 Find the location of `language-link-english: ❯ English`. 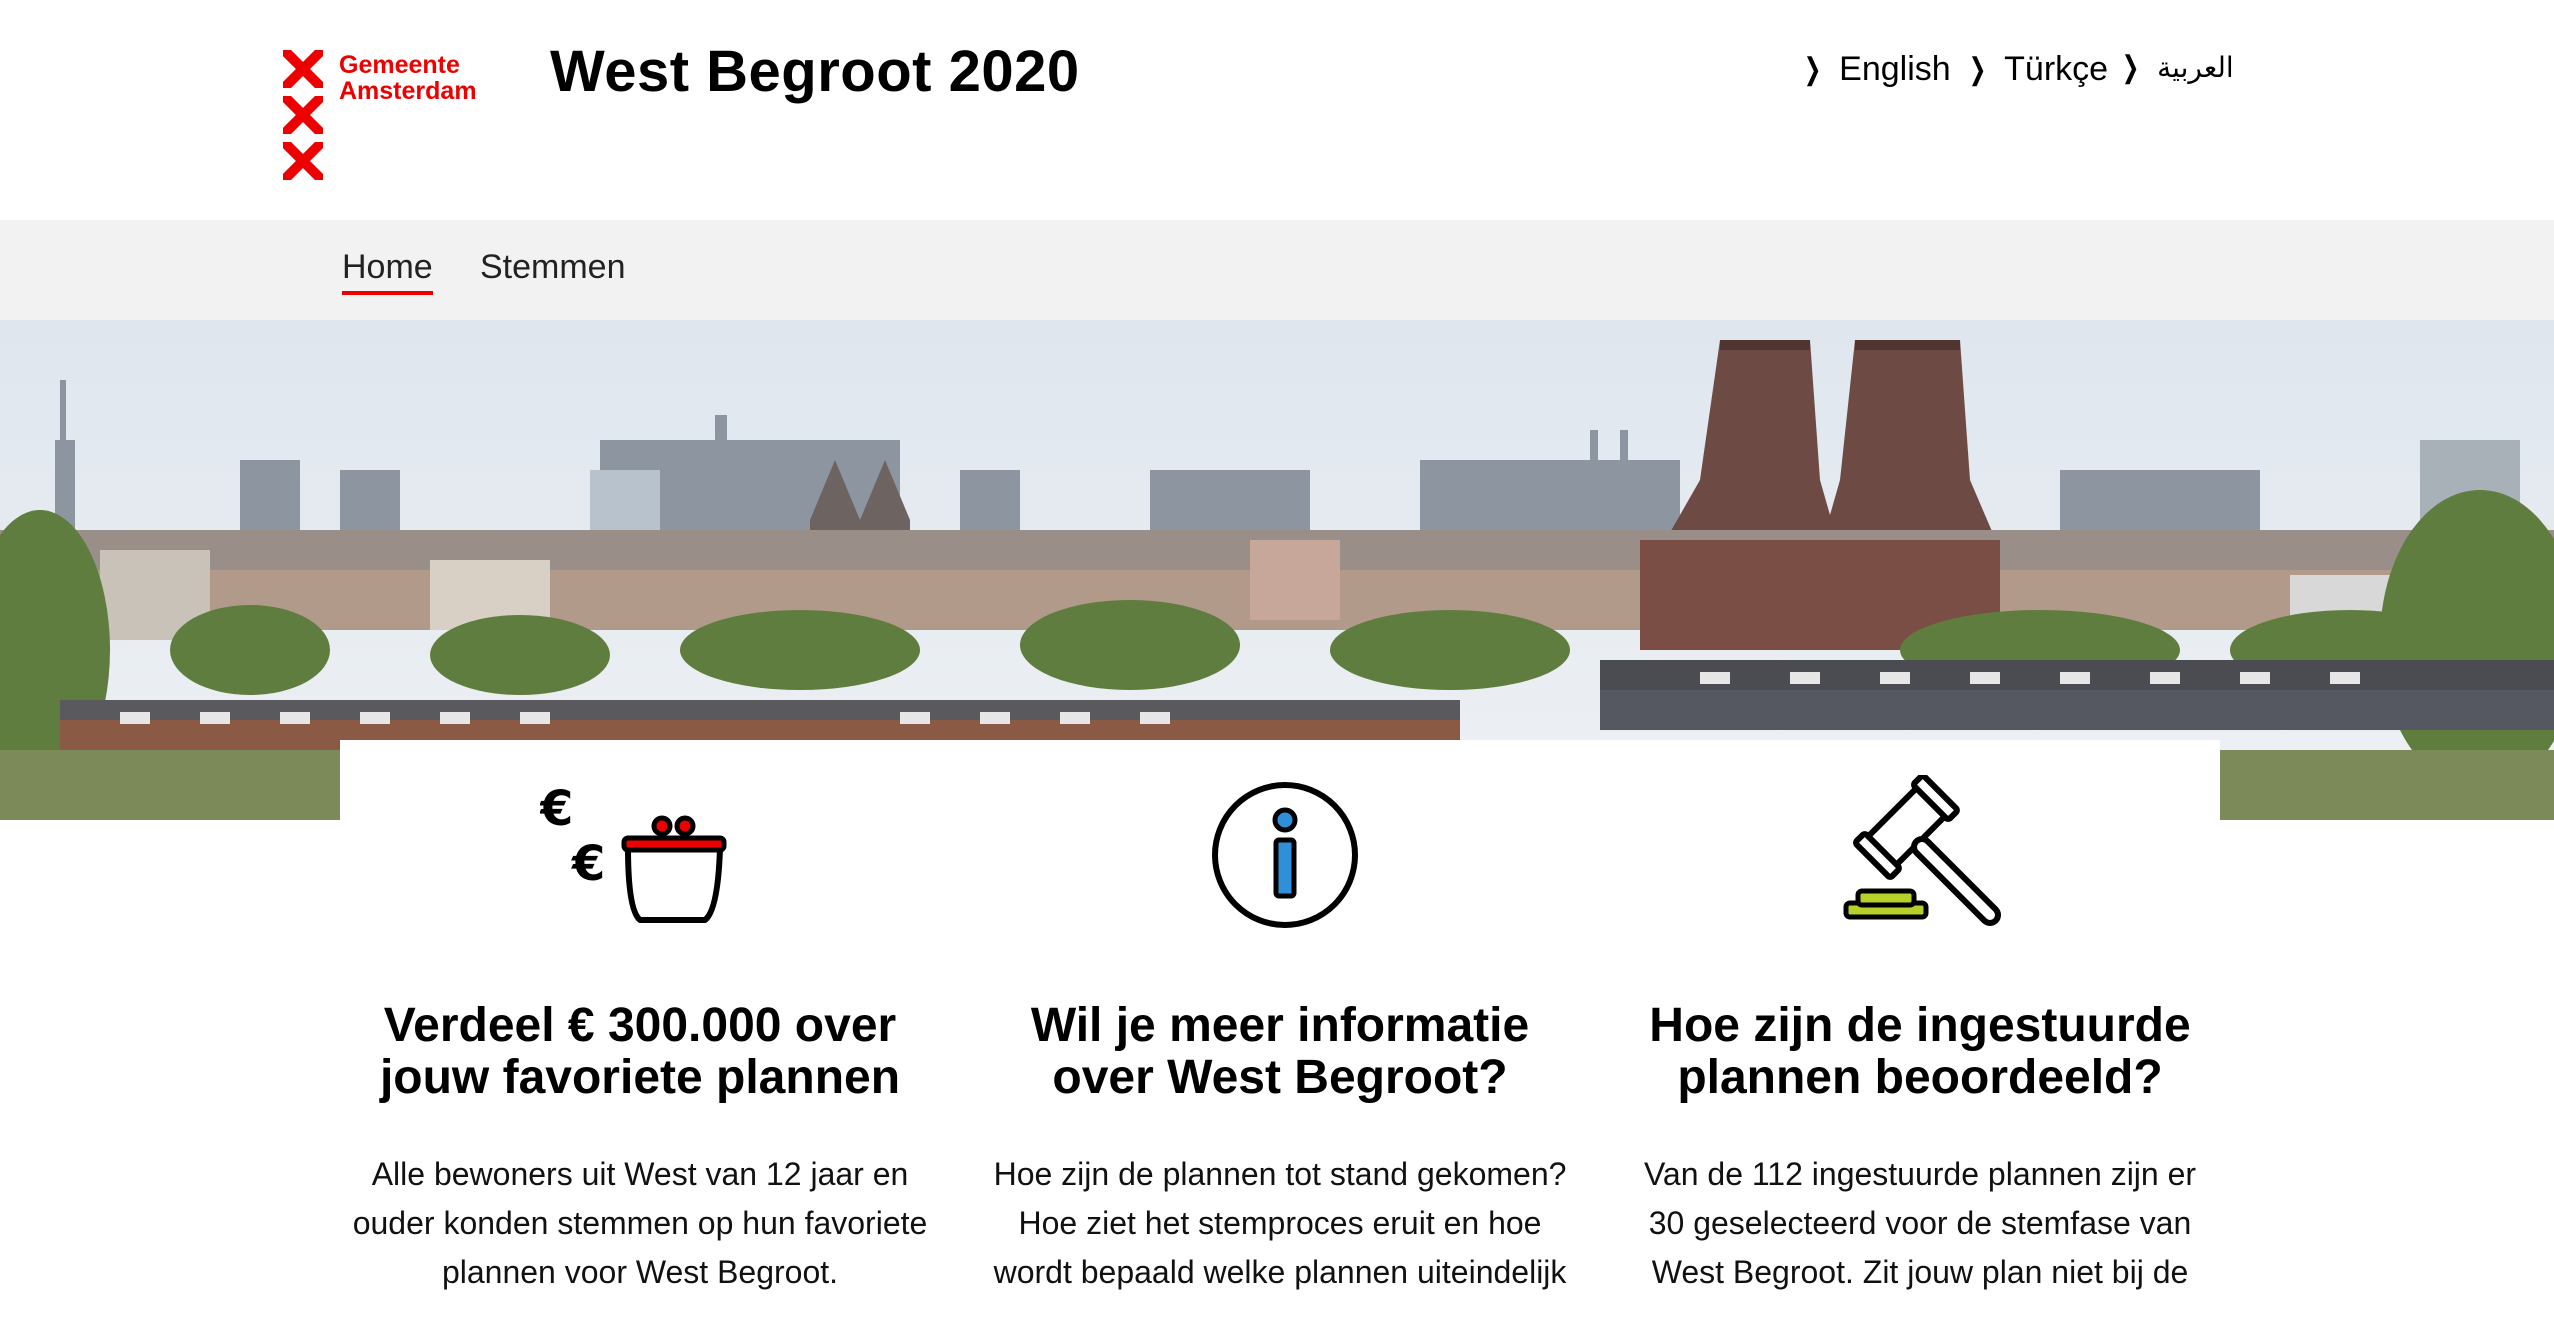

language-link-english: ❯ English is located at coordinates (1875, 69).